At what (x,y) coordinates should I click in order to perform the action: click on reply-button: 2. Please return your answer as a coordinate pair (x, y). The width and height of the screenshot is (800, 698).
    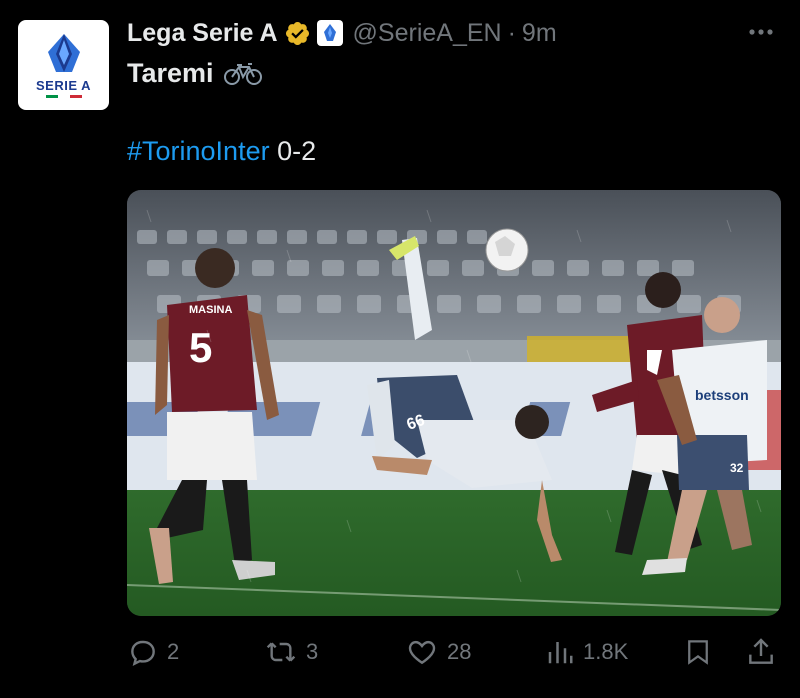
    Looking at the image, I should click on (153, 652).